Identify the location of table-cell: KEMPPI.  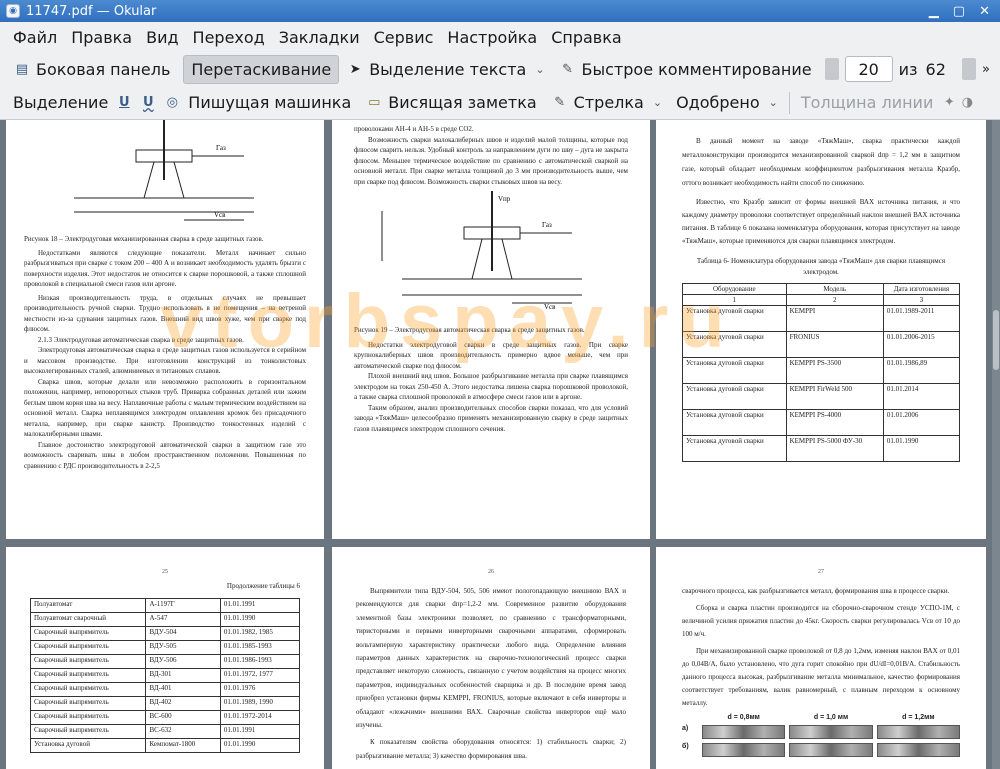
(834, 318).